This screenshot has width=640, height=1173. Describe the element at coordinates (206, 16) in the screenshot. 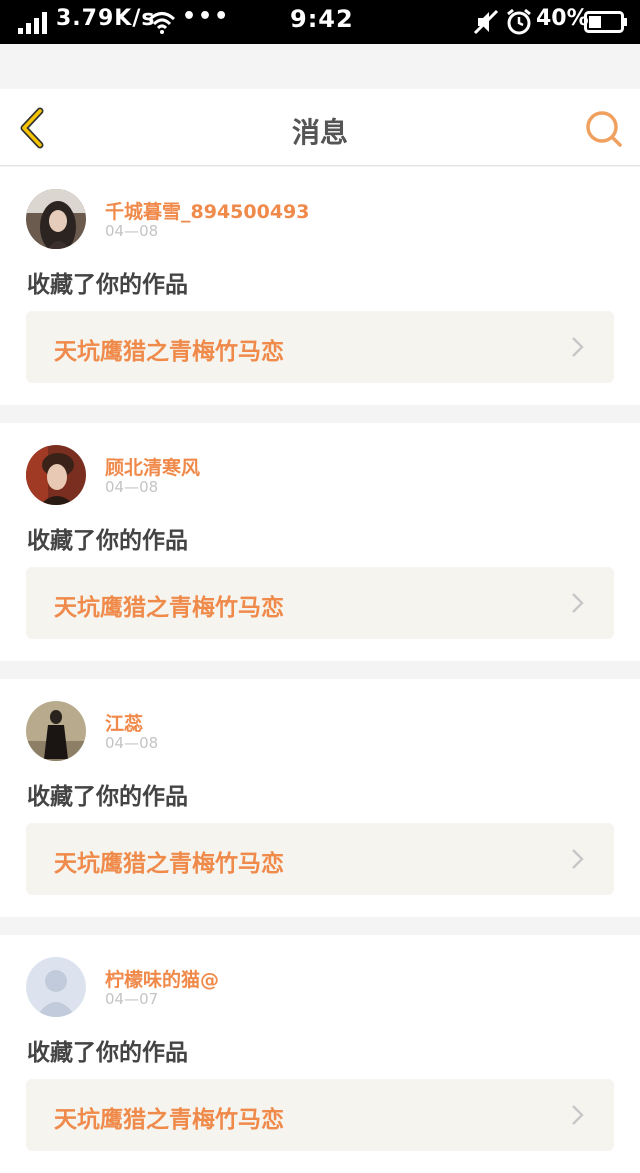

I see `more-notifications-icon: •••` at that location.